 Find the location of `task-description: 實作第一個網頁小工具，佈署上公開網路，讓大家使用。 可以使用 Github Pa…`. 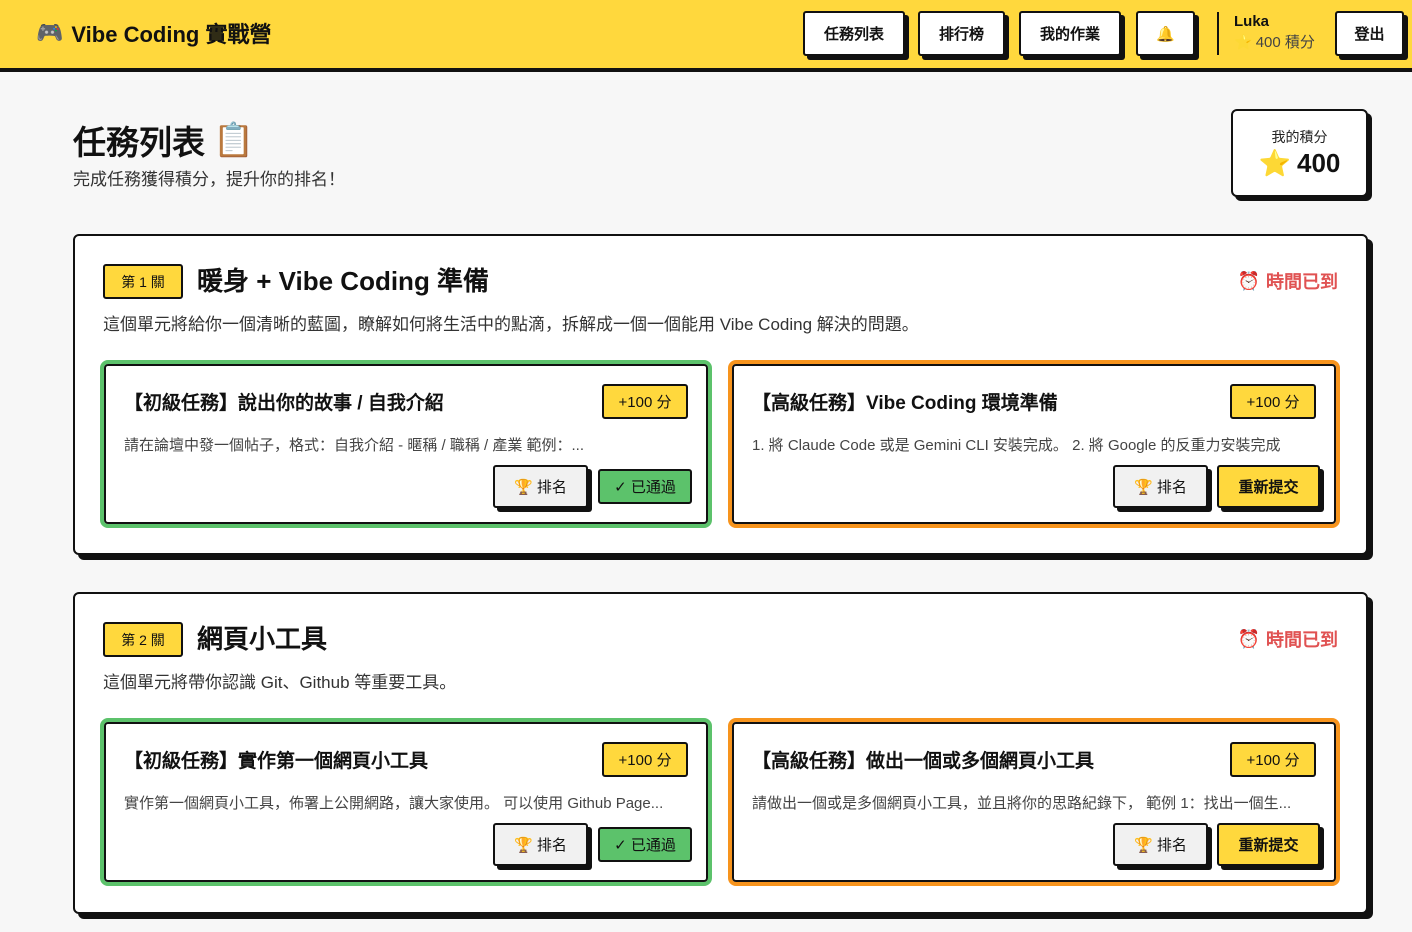

task-description: 實作第一個網頁小工具，佈署上公開網路，讓大家使用。 可以使用 Github Pa… is located at coordinates (394, 803).